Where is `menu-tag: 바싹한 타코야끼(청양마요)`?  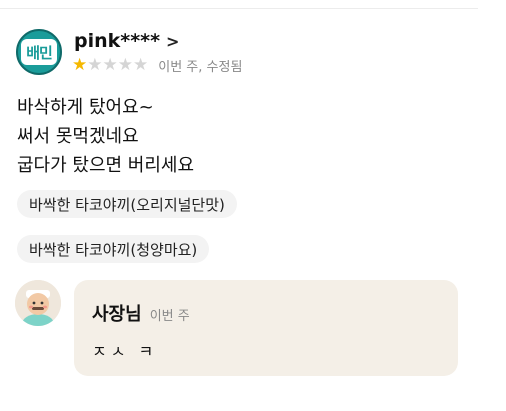 menu-tag: 바싹한 타코야끼(청양마요) is located at coordinates (113, 249).